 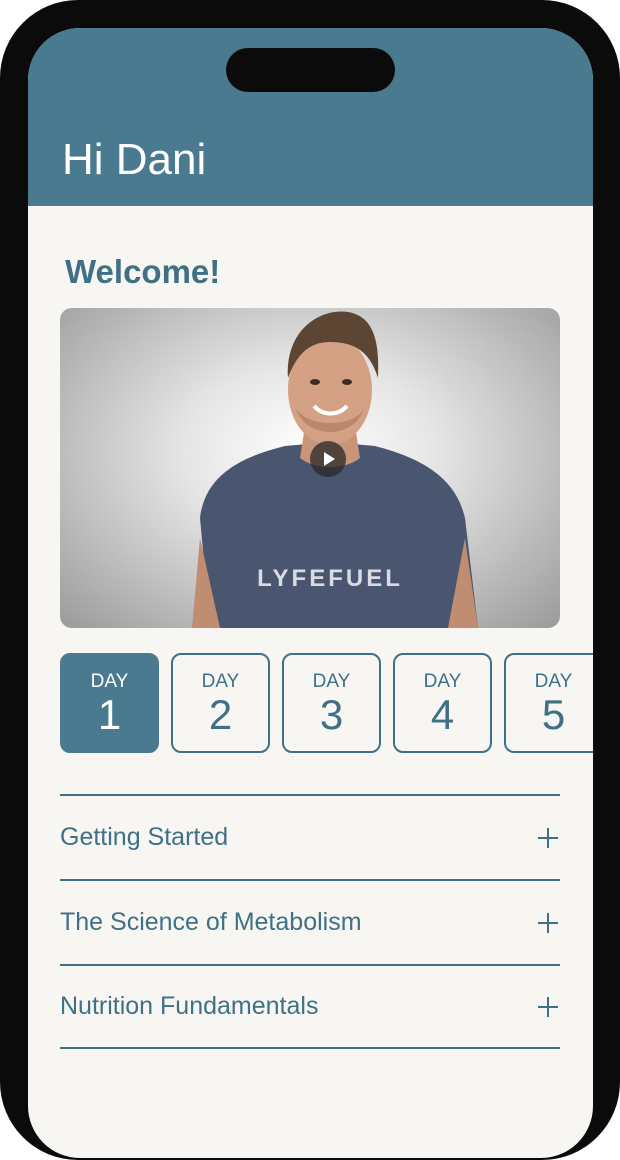 I want to click on day-tab-number: 4, so click(x=442, y=714).